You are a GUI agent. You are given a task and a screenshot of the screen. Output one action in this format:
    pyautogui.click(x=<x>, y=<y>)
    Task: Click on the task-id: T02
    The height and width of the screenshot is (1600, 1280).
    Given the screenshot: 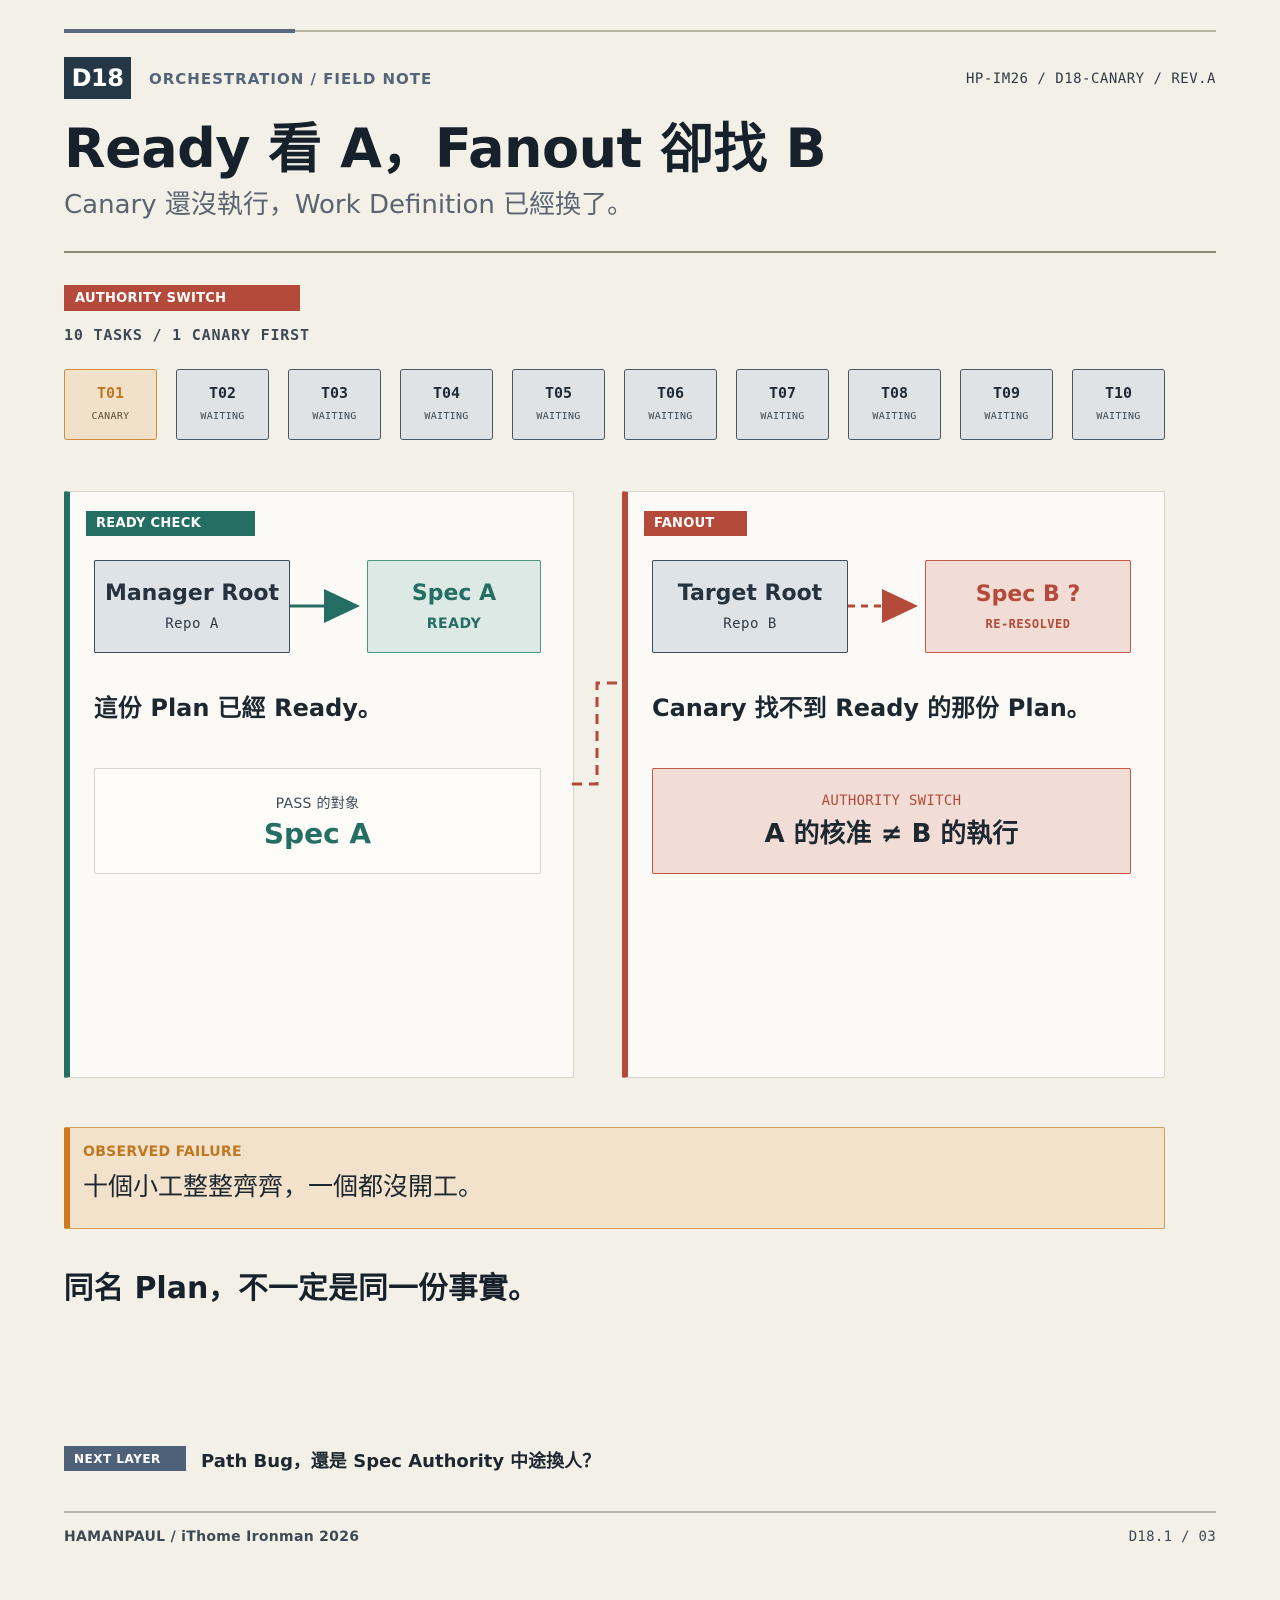 What is the action you would take?
    pyautogui.click(x=222, y=392)
    